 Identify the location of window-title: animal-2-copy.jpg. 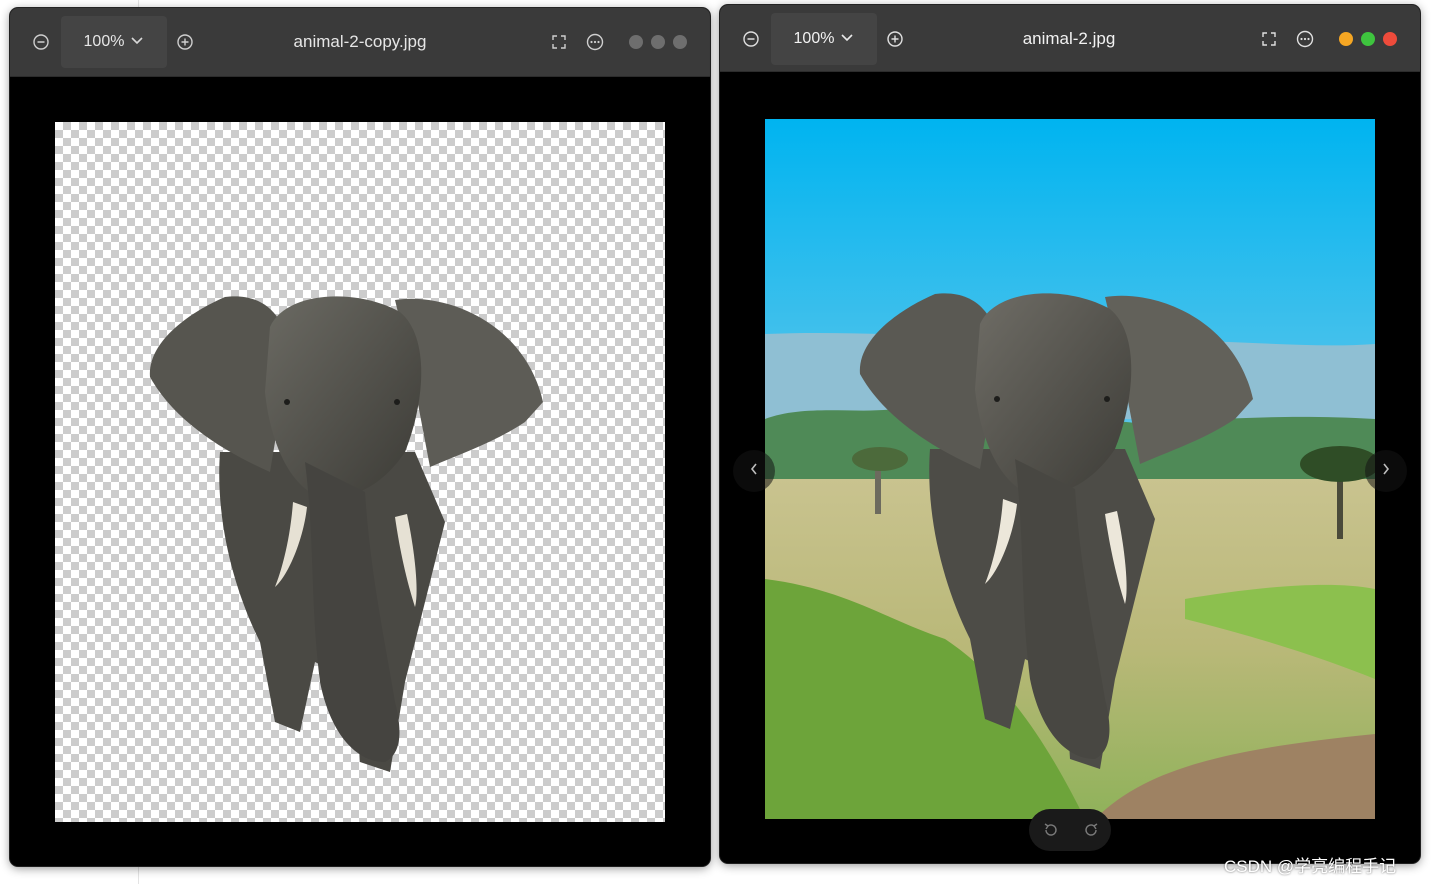
(360, 41).